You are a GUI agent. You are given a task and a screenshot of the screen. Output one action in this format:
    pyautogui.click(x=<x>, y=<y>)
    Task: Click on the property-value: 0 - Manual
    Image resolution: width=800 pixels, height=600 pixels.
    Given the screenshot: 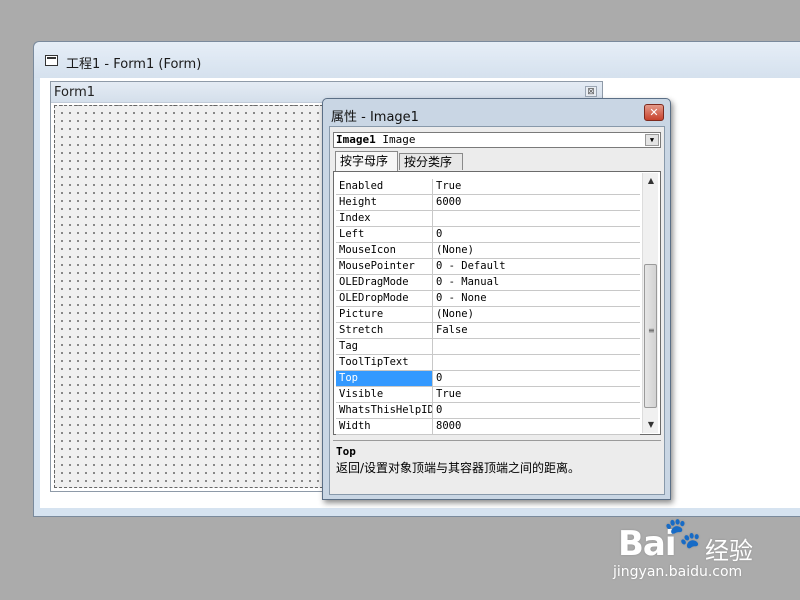 What is the action you would take?
    pyautogui.click(x=536, y=282)
    